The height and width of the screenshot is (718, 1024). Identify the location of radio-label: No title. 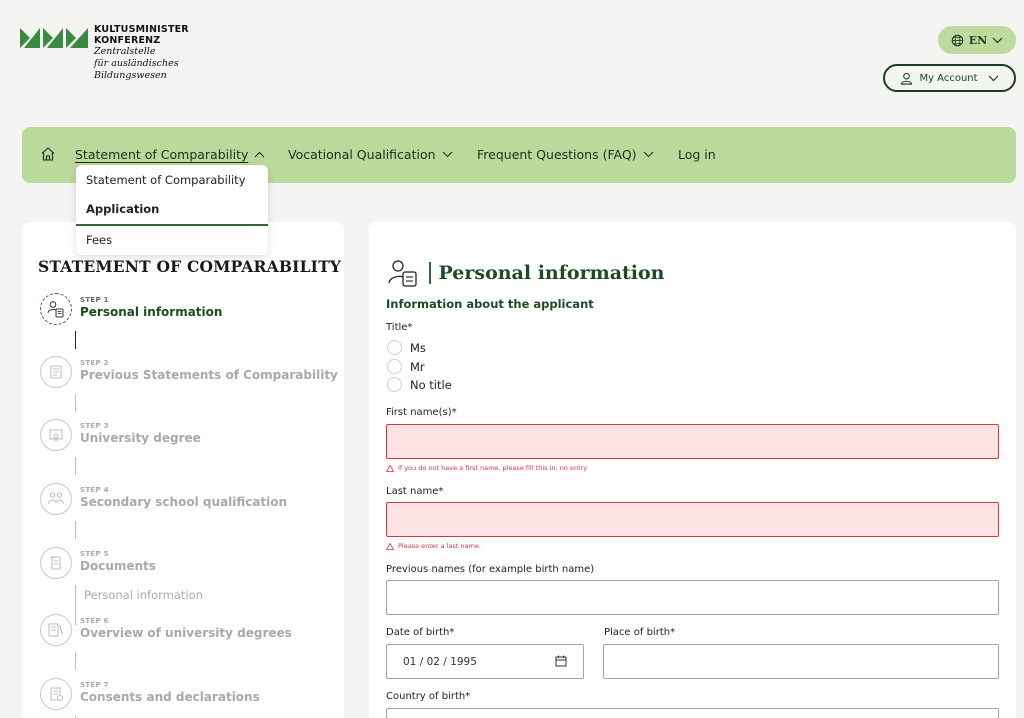
(431, 384).